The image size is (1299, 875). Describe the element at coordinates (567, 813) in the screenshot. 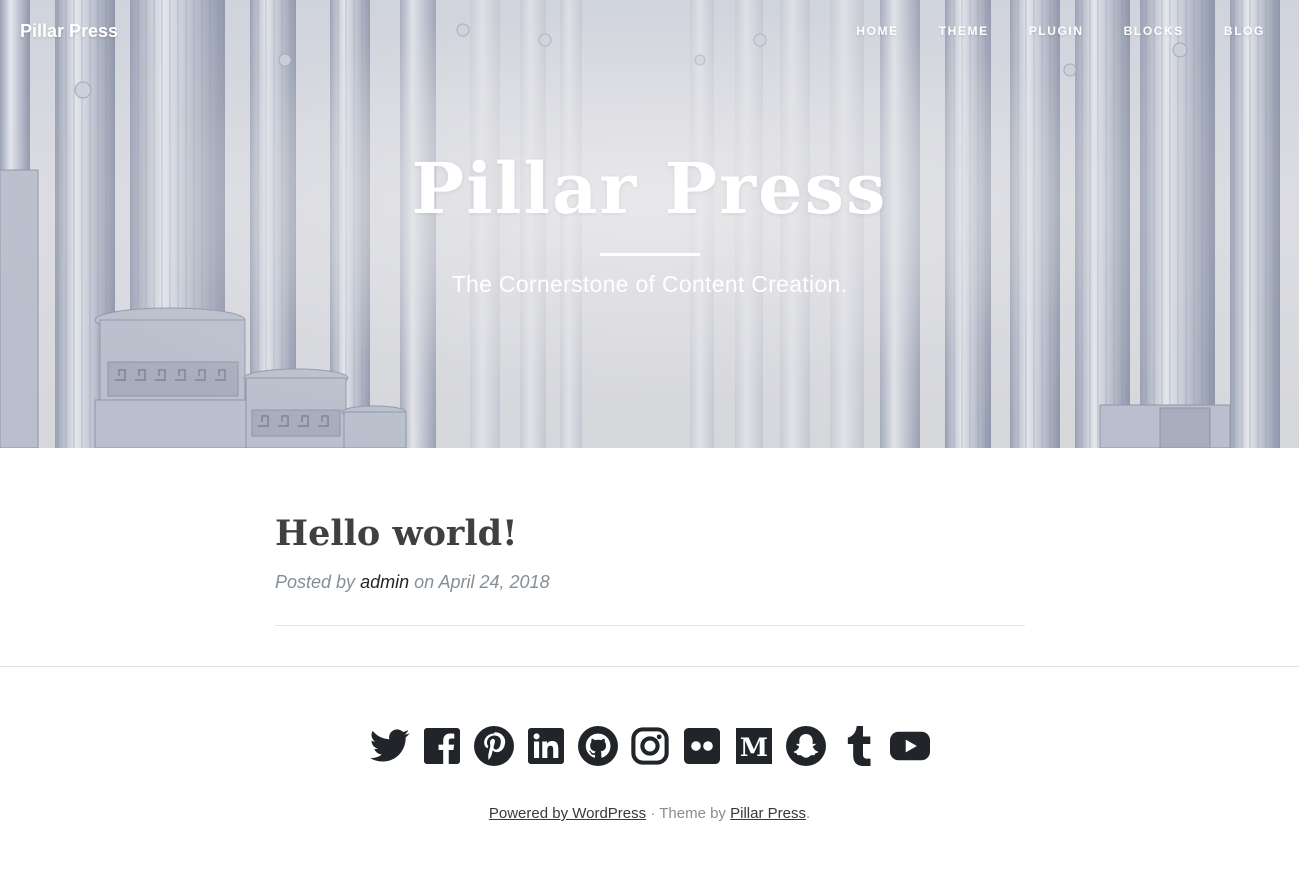

I see `powered-by-link: Powered by WordPress` at that location.